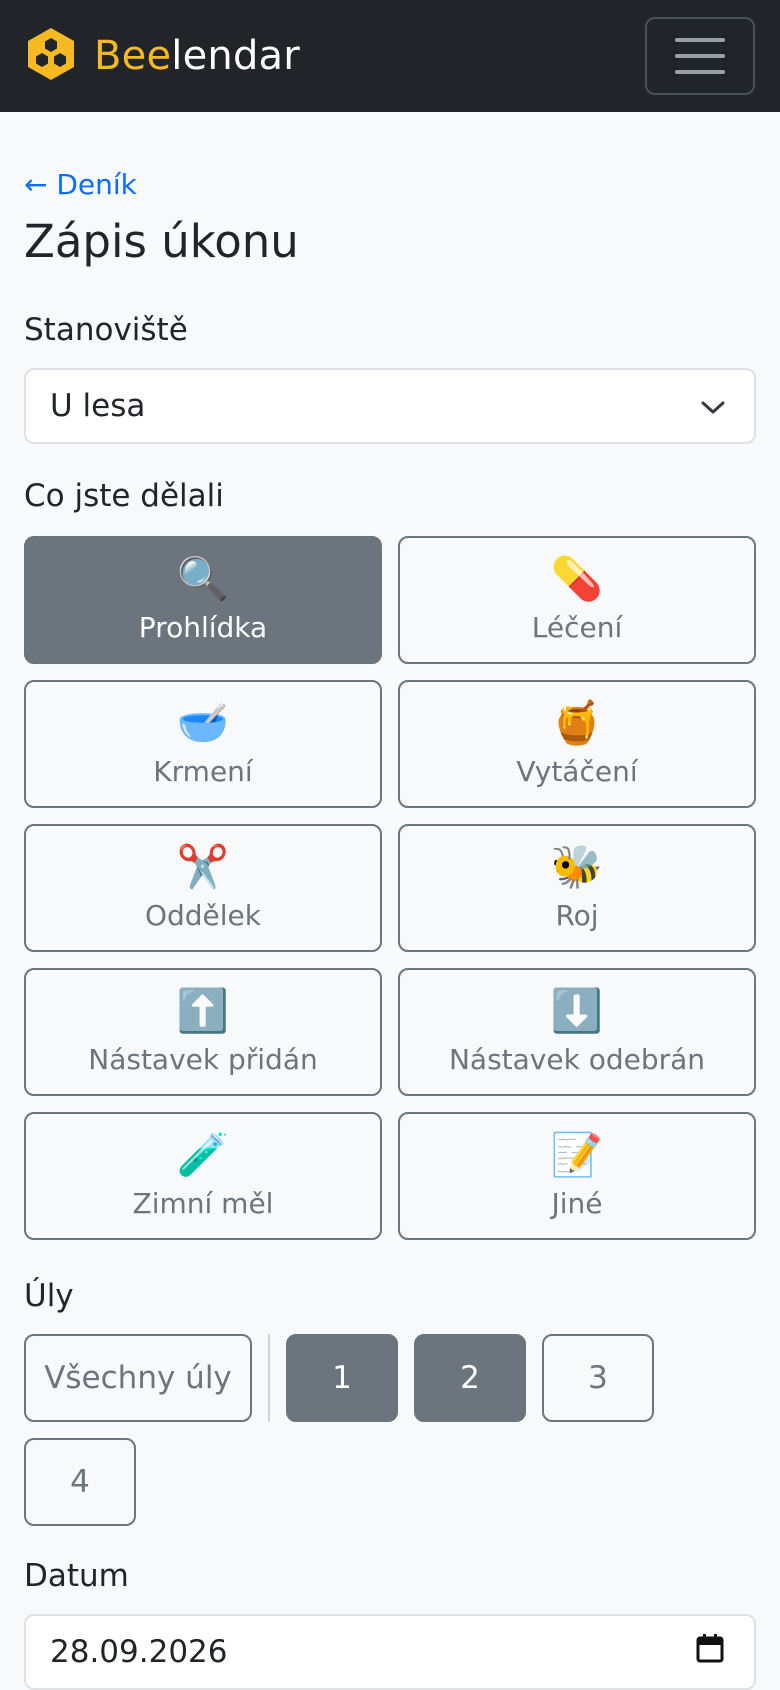 This screenshot has width=780, height=1690. What do you see at coordinates (139, 1652) in the screenshot?
I see `date-input-value: 28.09.2026` at bounding box center [139, 1652].